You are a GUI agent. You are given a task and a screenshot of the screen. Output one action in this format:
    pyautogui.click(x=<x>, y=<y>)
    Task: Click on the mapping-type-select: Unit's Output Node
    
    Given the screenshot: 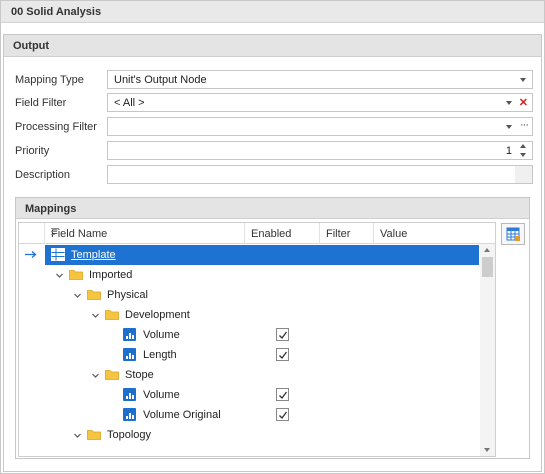 What is the action you would take?
    pyautogui.click(x=320, y=79)
    